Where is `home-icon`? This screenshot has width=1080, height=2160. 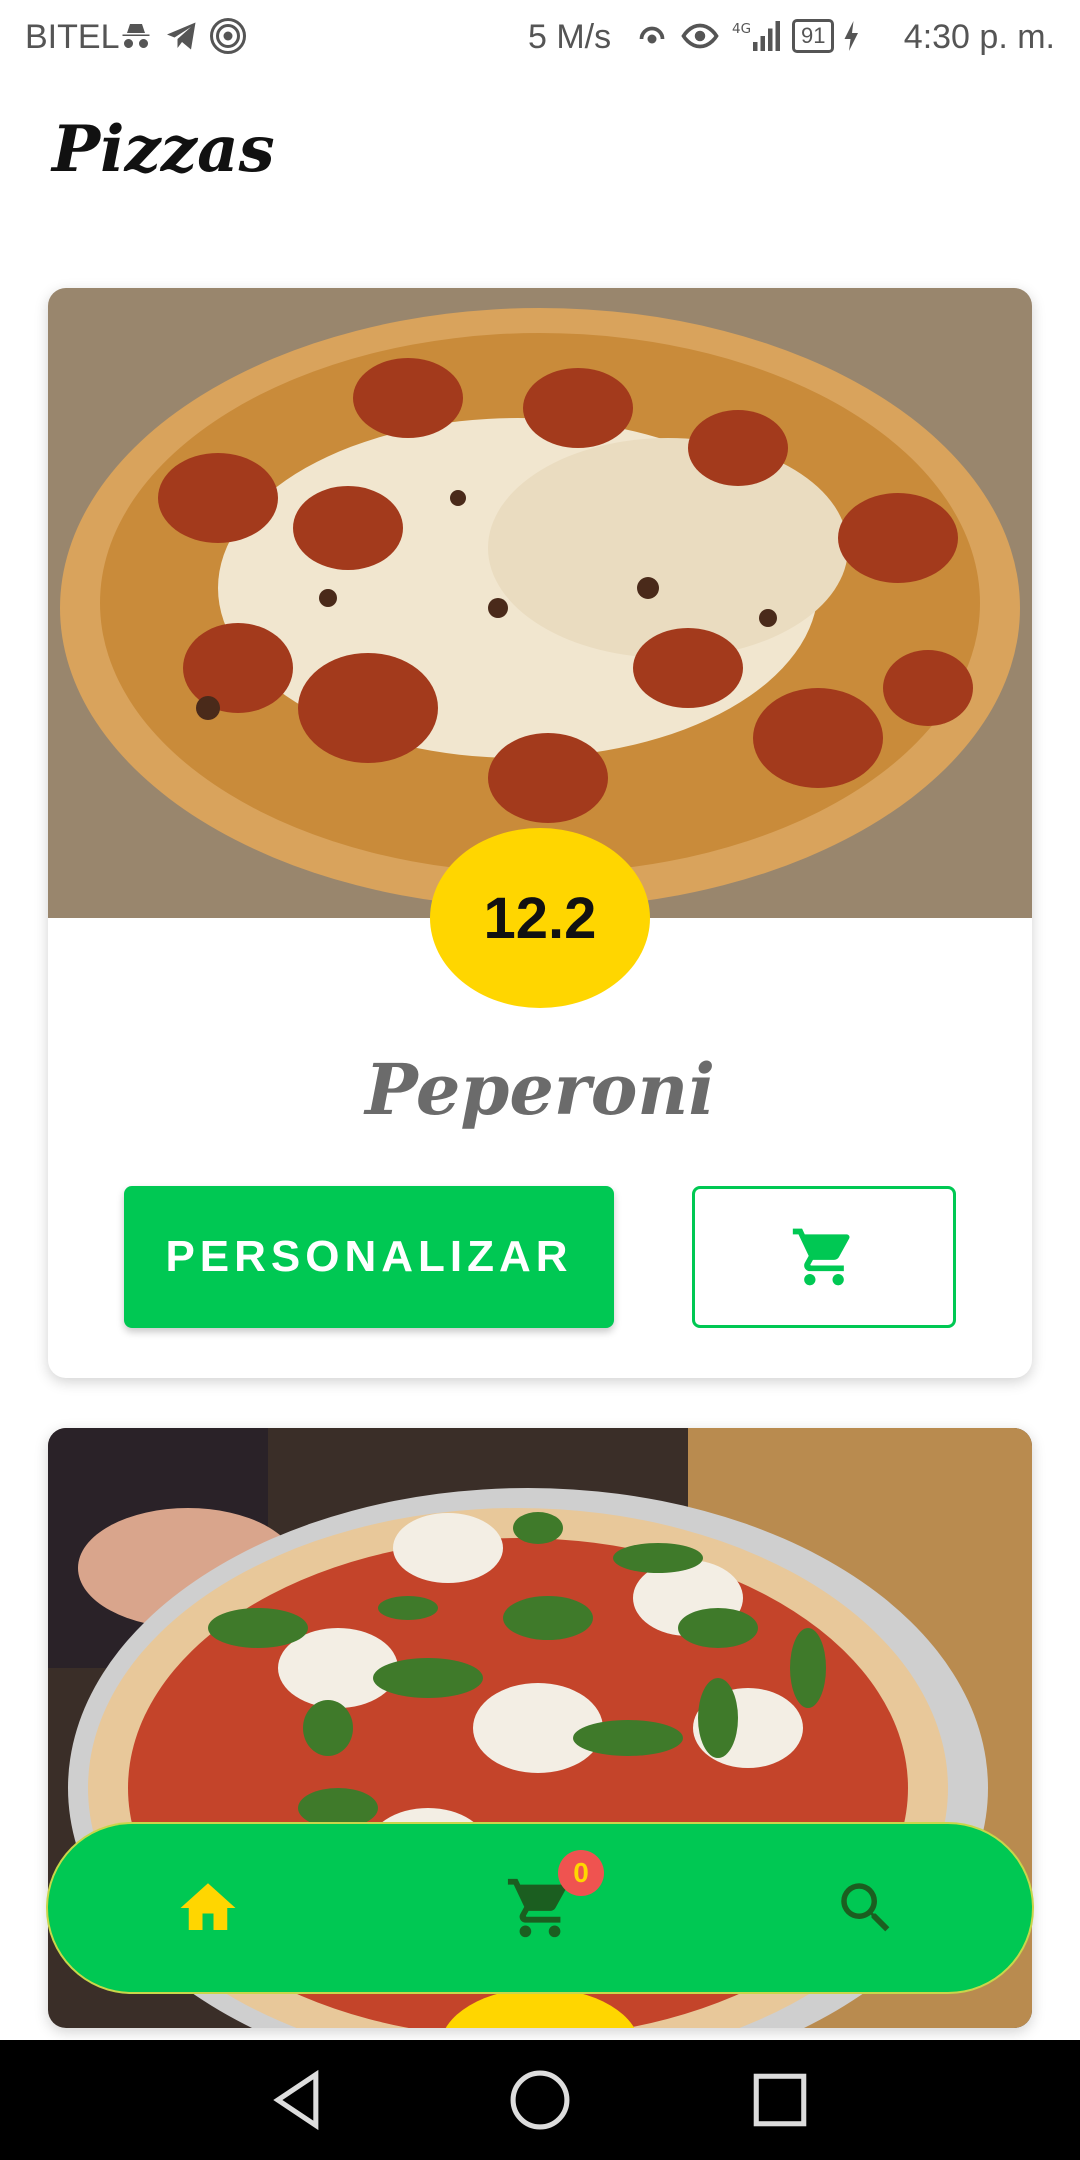
home-icon is located at coordinates (208, 1906).